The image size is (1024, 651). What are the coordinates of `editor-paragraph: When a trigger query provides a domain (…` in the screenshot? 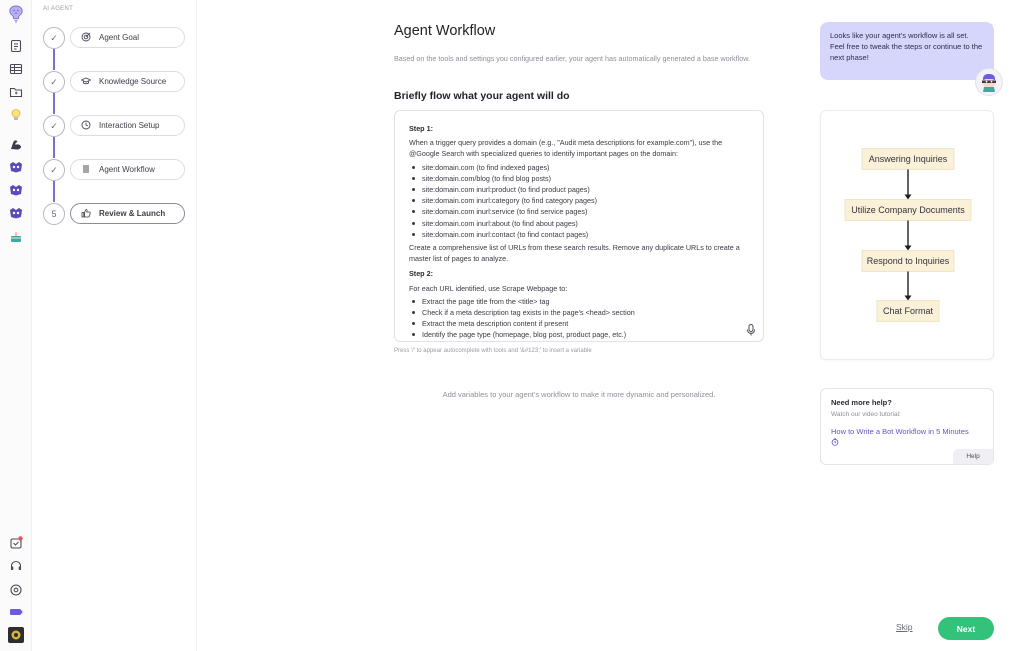 It's located at (566, 148).